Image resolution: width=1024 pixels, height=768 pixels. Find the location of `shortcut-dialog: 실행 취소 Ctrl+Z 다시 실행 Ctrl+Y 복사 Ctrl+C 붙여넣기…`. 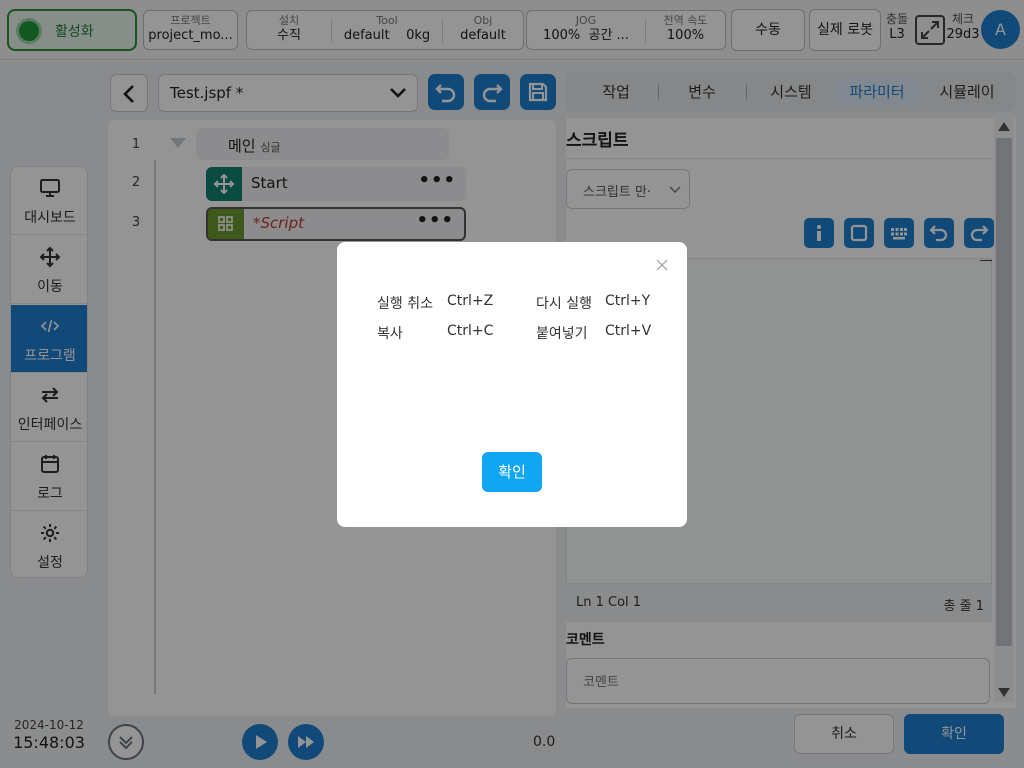

shortcut-dialog: 실행 취소 Ctrl+Z 다시 실행 Ctrl+Y 복사 Ctrl+C 붙여넣기… is located at coordinates (512, 384).